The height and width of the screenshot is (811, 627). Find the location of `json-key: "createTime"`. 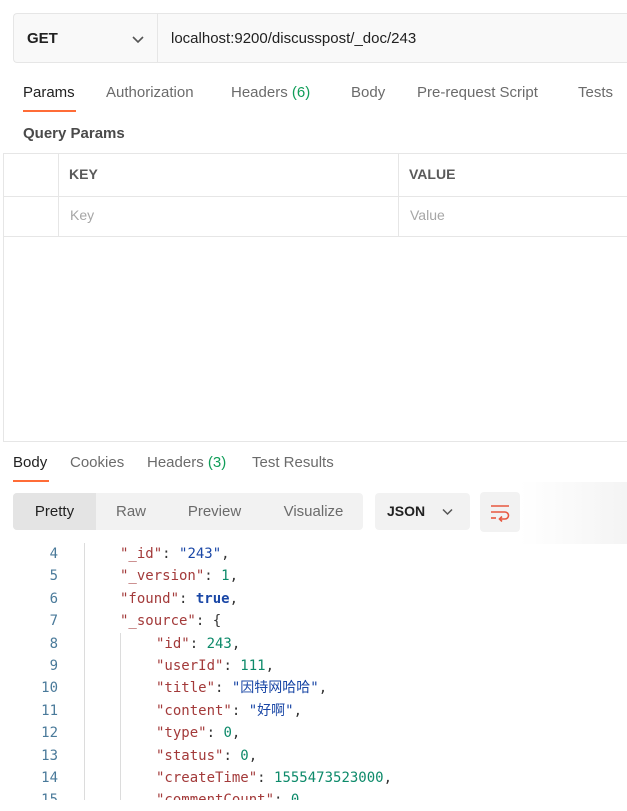

json-key: "createTime" is located at coordinates (207, 778).